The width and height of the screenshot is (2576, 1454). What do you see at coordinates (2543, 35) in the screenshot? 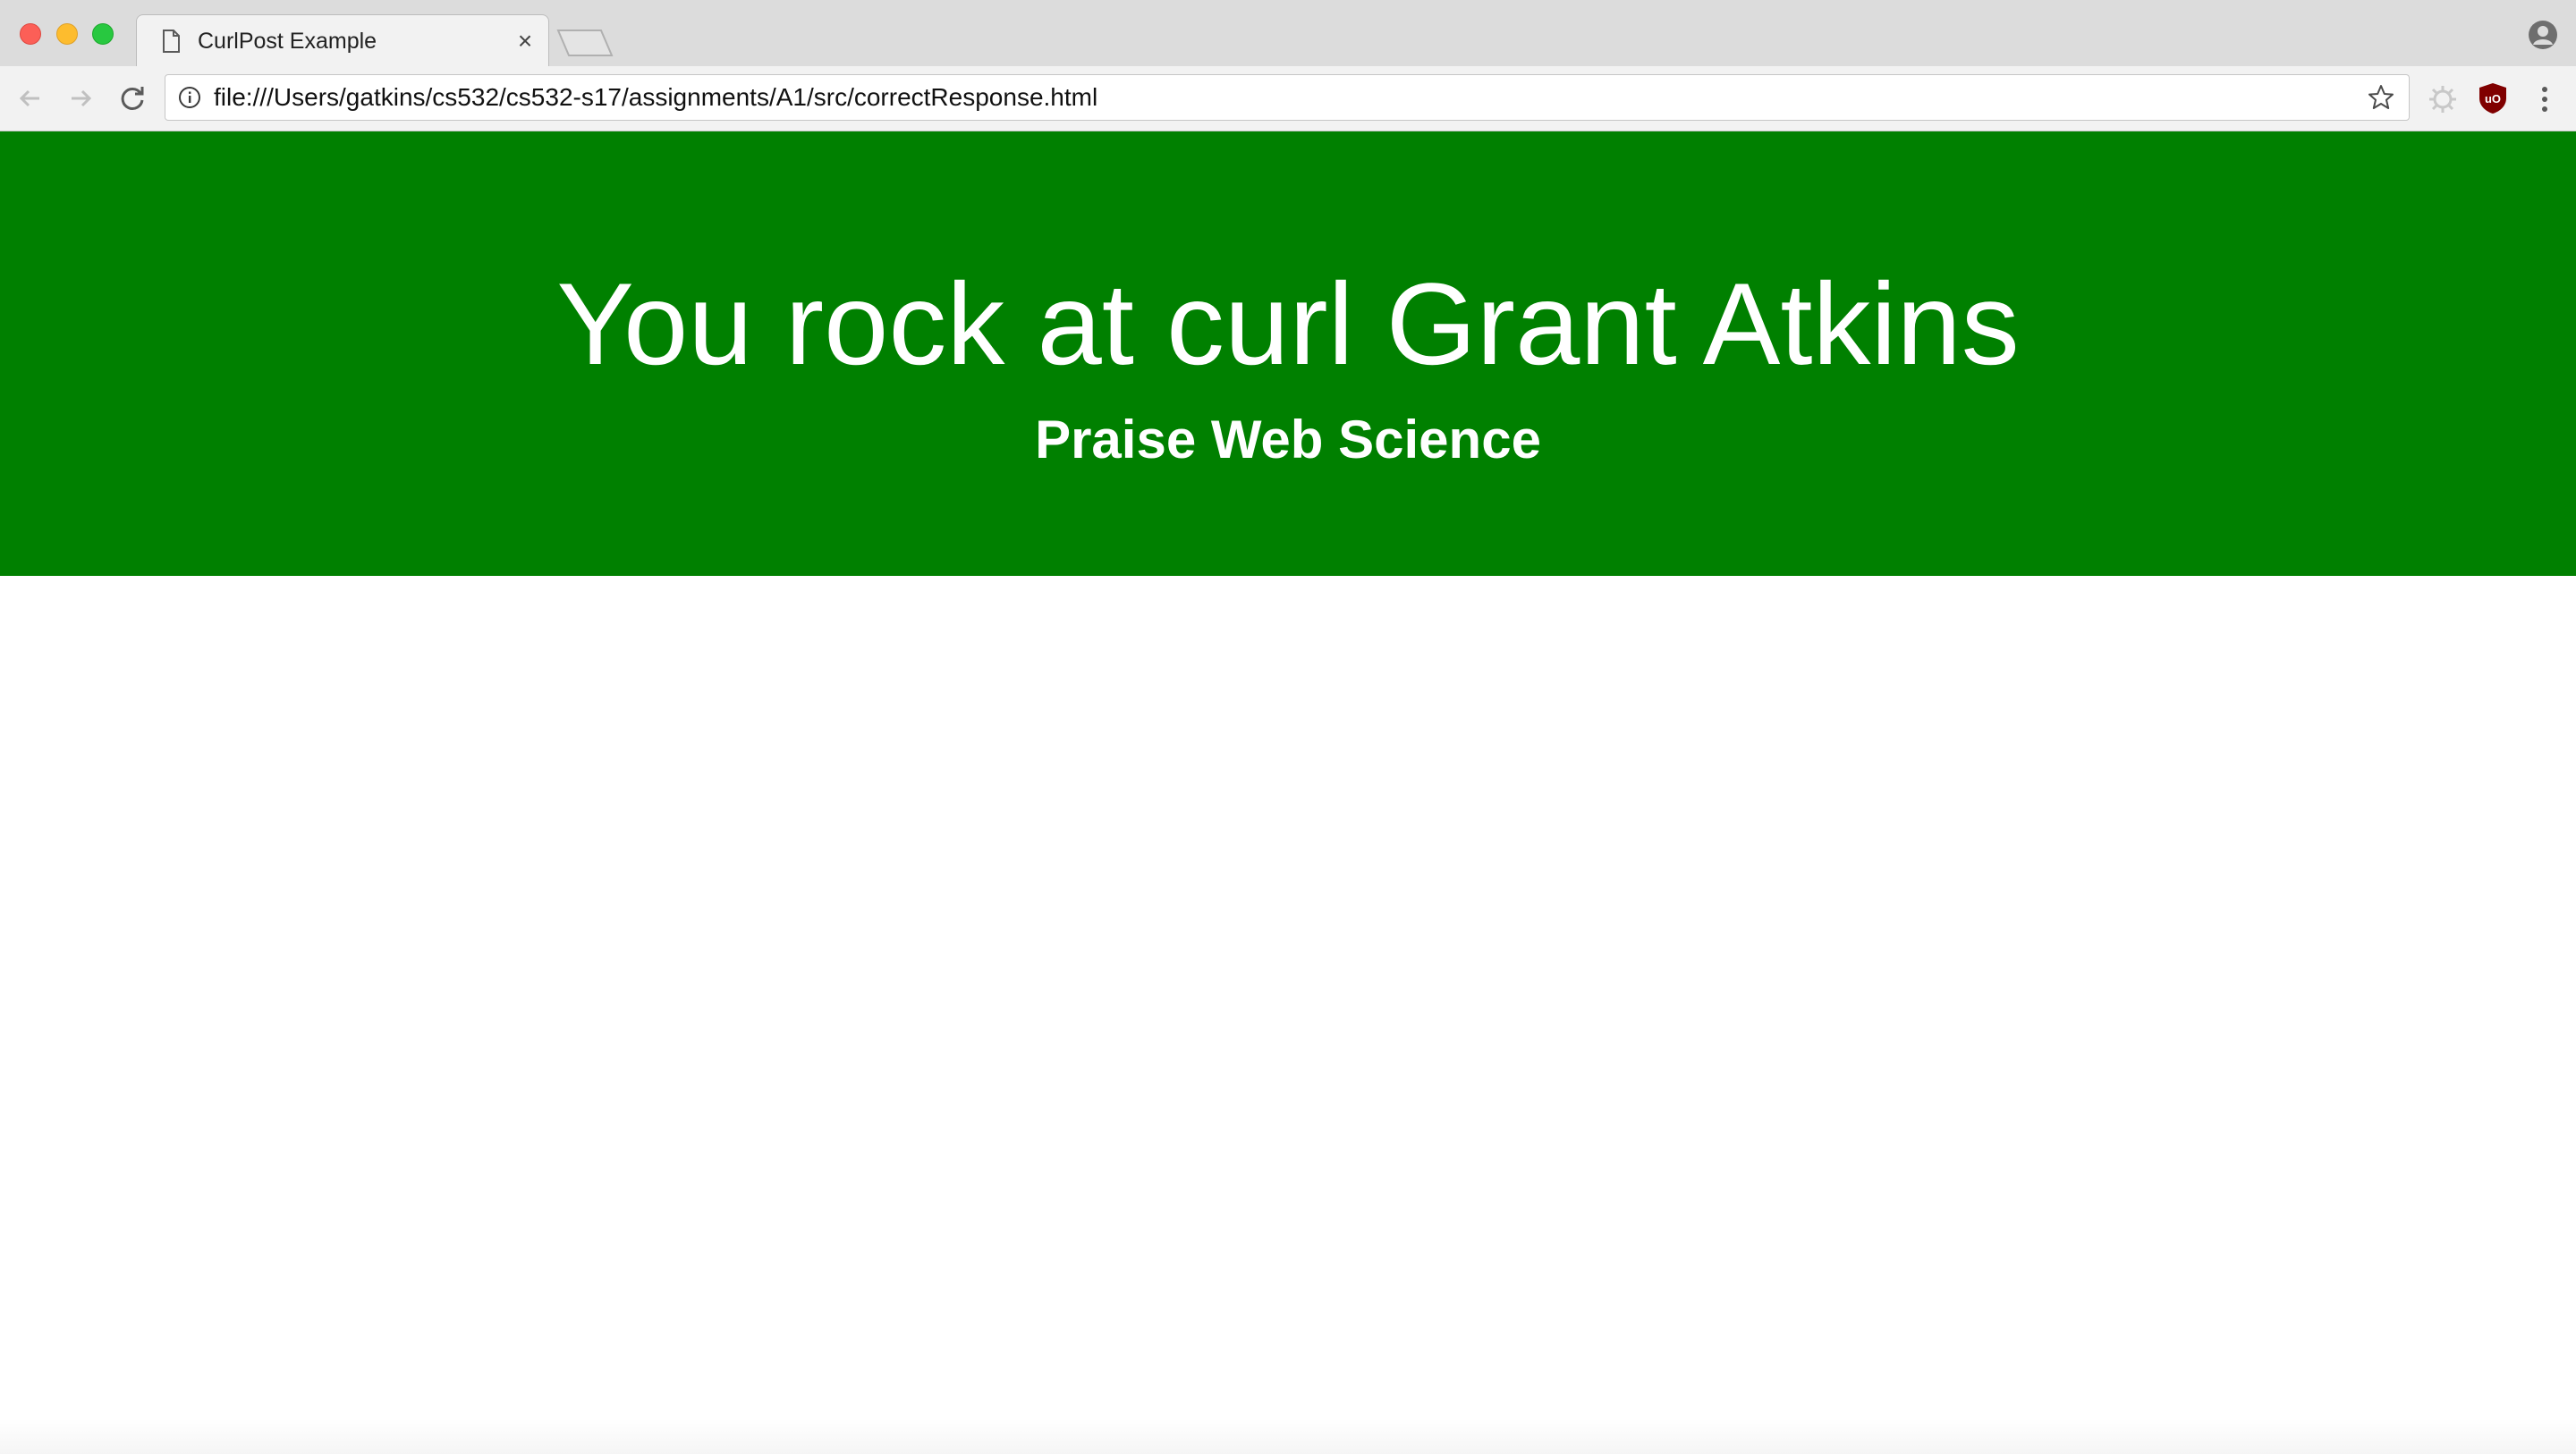
I see `profile-icon` at bounding box center [2543, 35].